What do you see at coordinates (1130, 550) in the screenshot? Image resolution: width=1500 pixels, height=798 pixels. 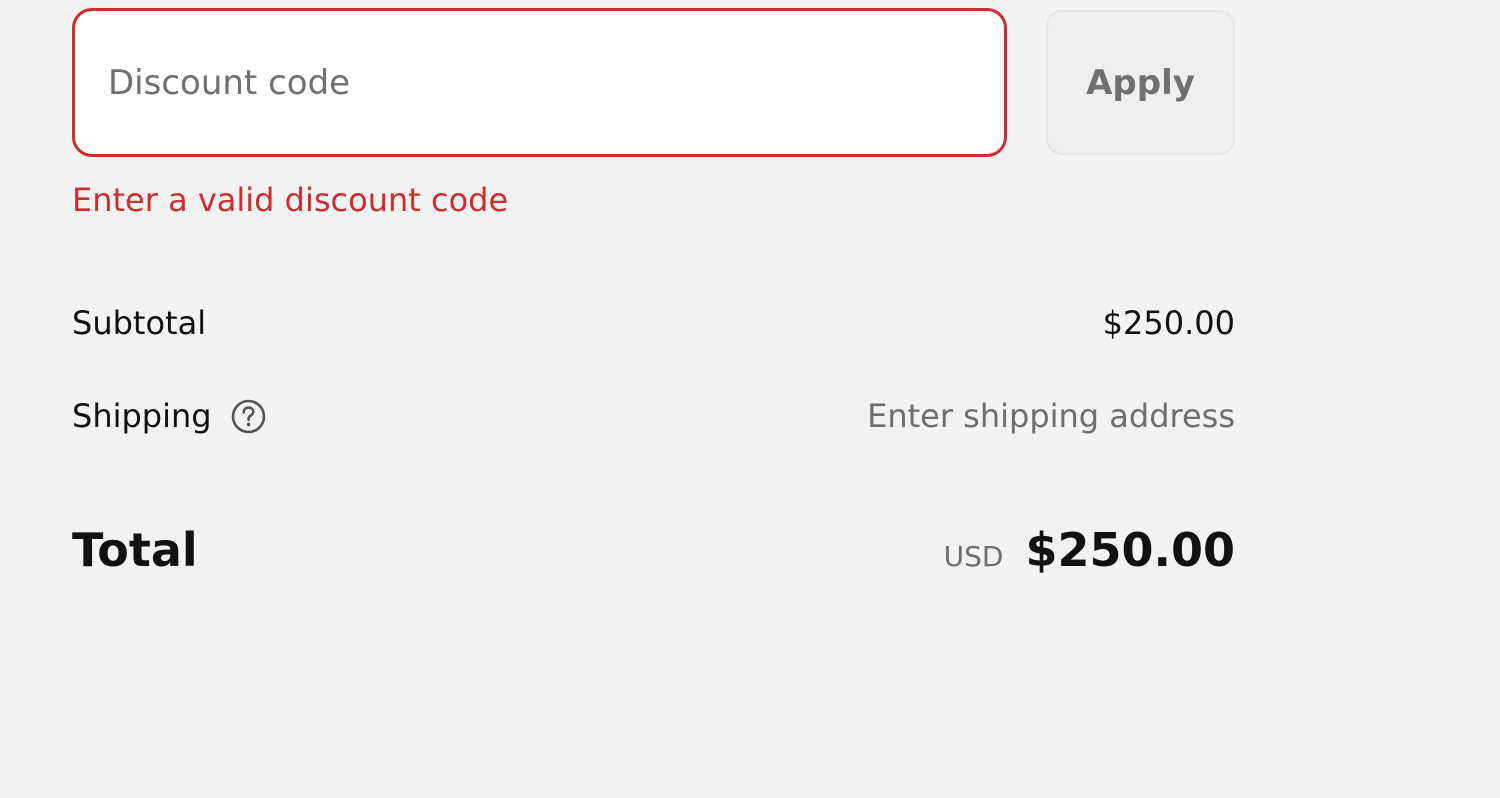 I see `total-value: $250.00` at bounding box center [1130, 550].